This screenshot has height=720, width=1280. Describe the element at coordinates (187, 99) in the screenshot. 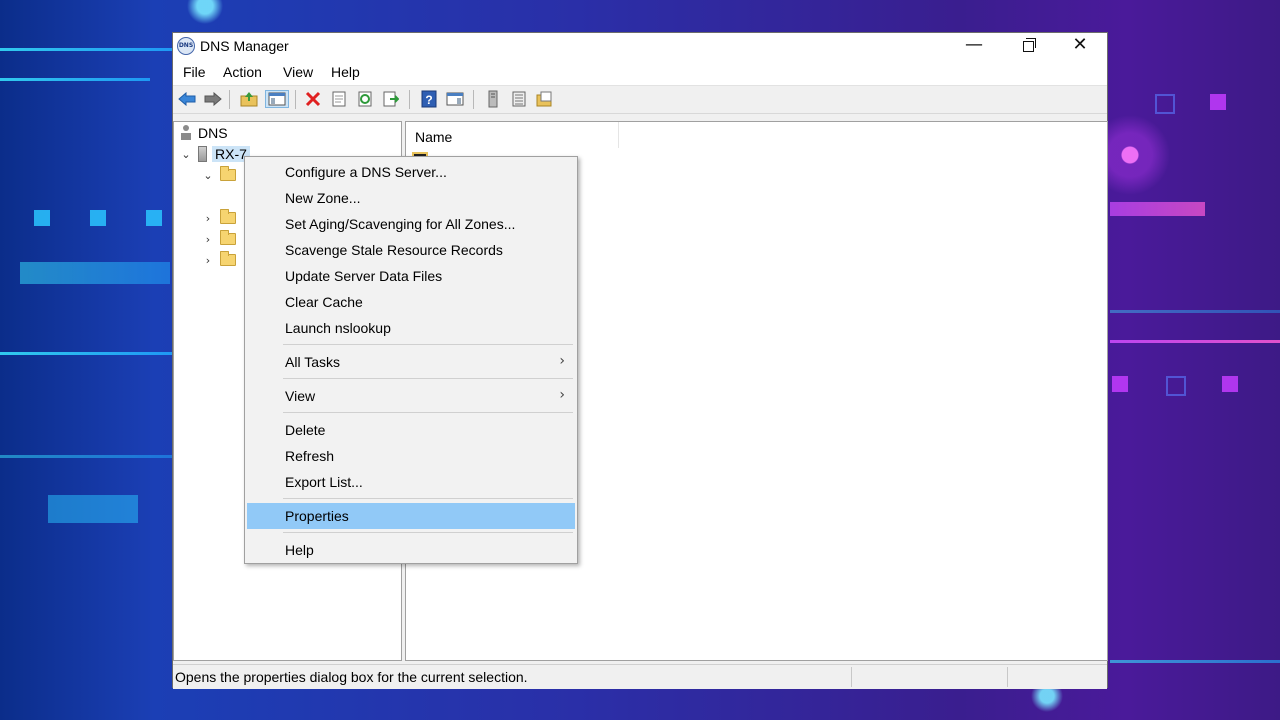

I see `back-button` at that location.